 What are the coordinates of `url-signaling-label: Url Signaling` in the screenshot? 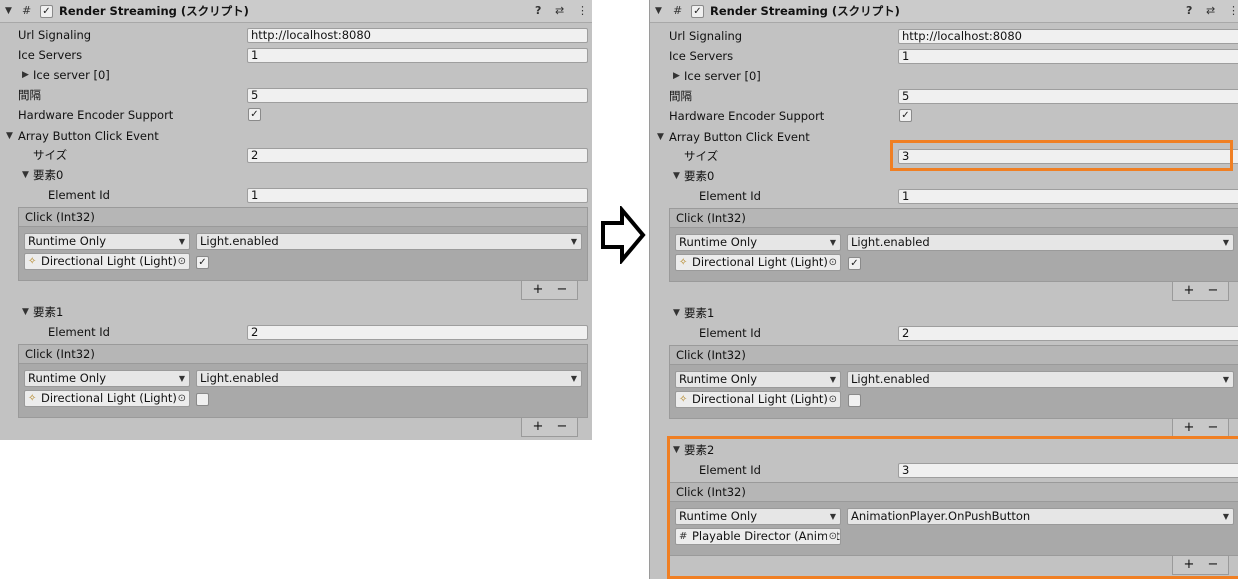 It's located at (706, 36).